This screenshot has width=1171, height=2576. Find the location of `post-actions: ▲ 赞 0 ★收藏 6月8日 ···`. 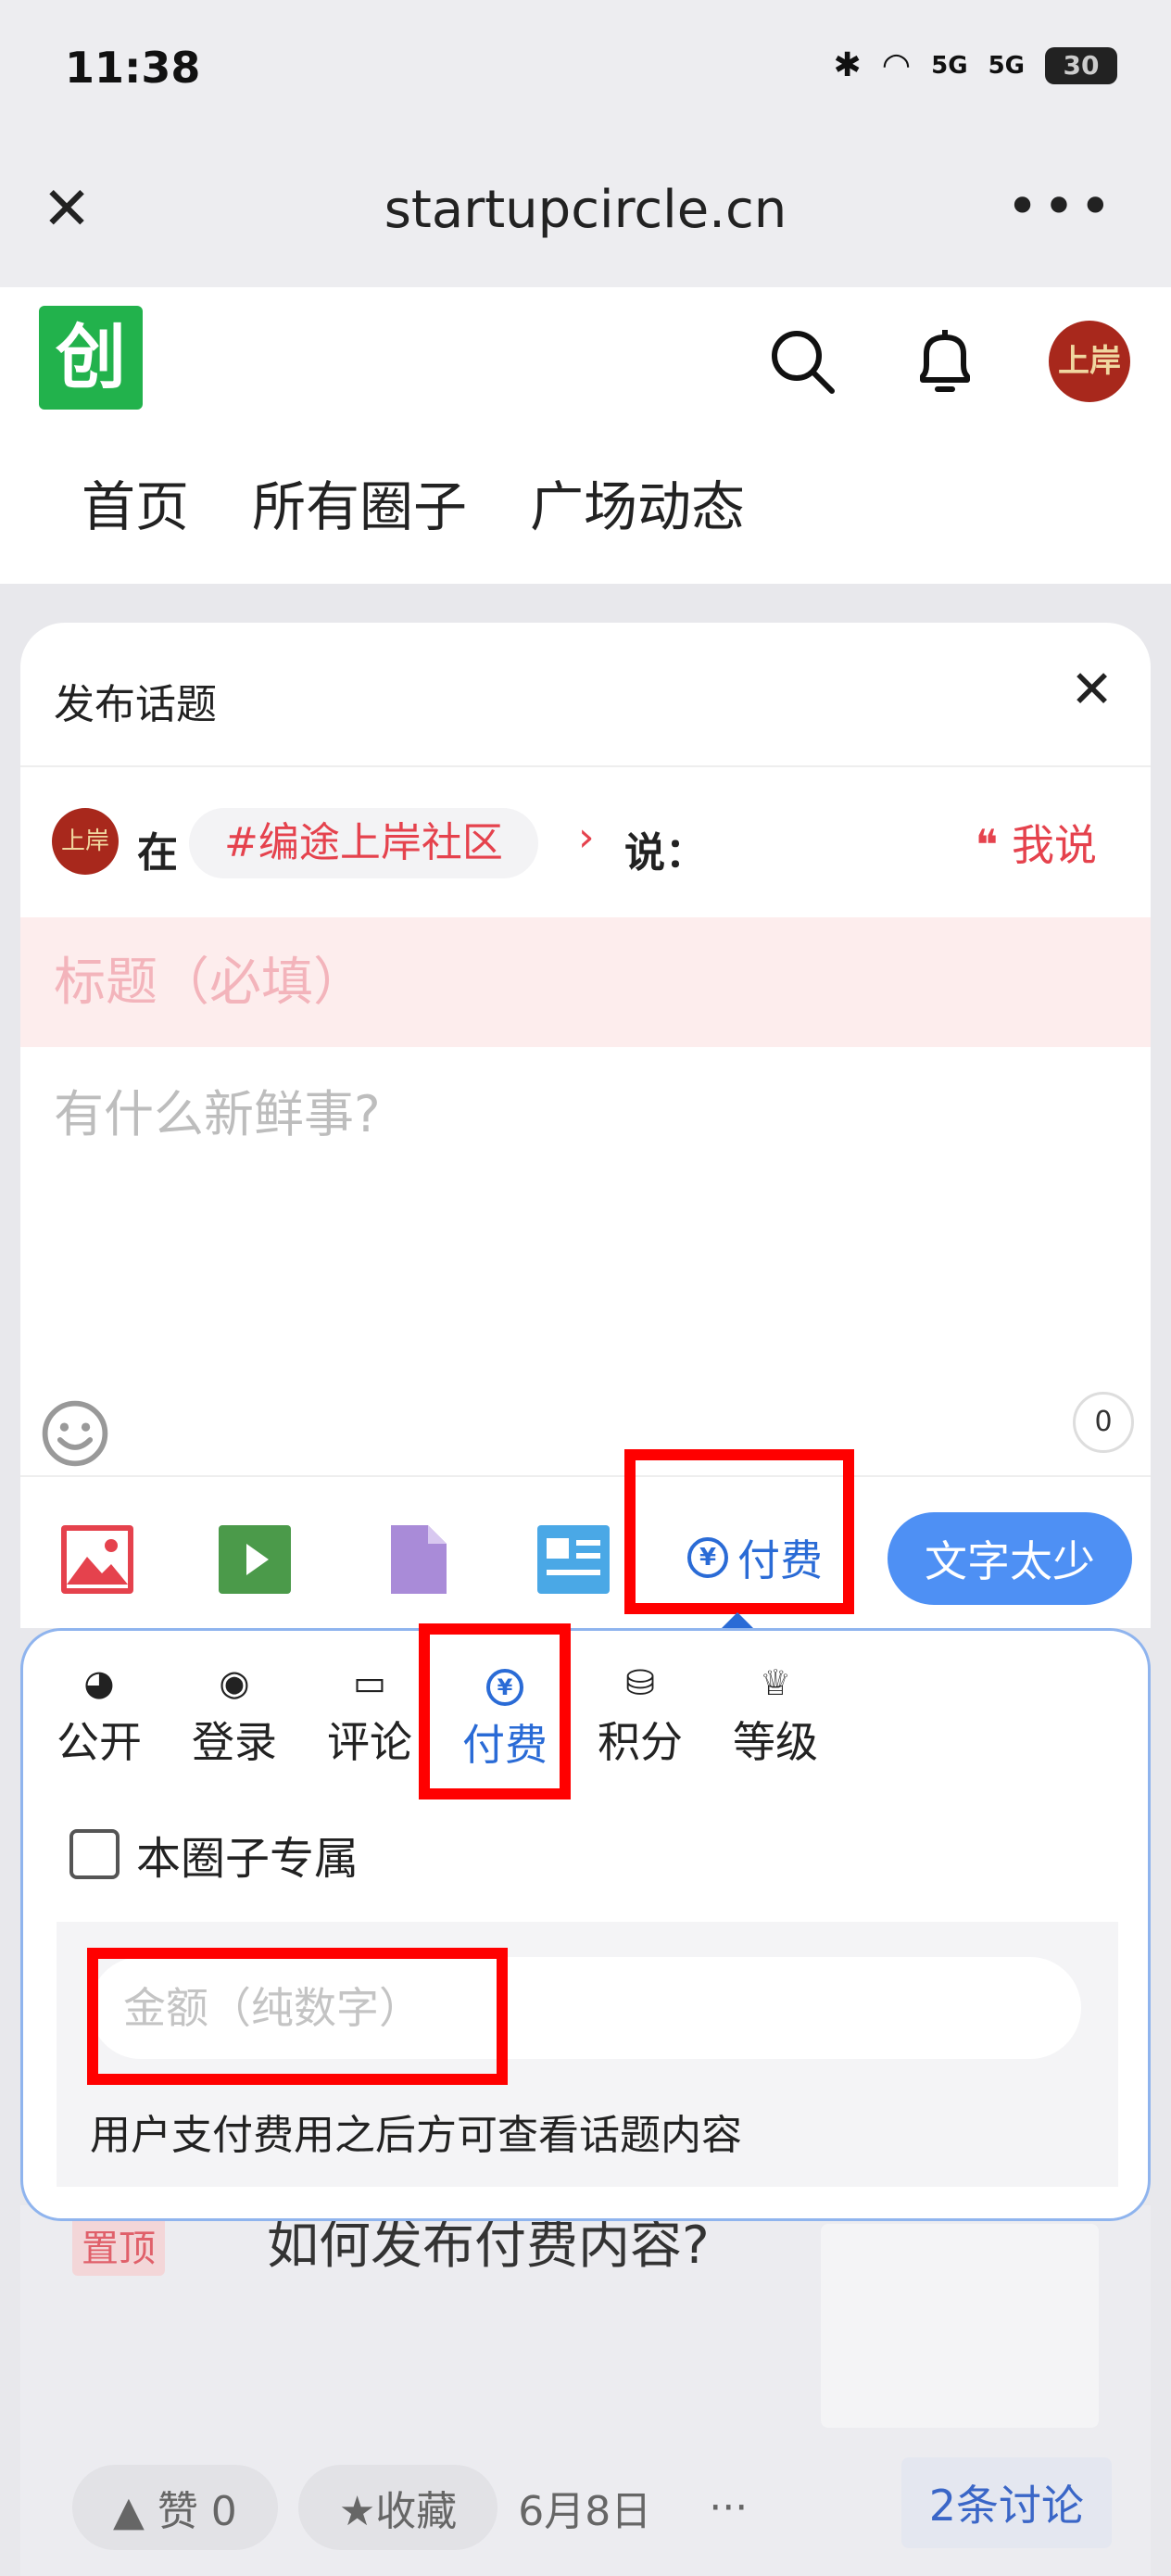

post-actions: ▲ 赞 0 ★收藏 6月8日 ··· is located at coordinates (410, 2508).